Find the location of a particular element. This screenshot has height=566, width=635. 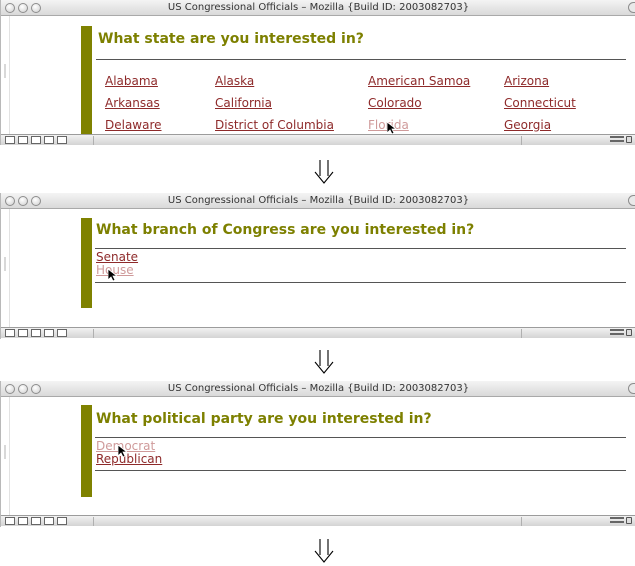

branch-link-senate: Senate is located at coordinates (117, 257).